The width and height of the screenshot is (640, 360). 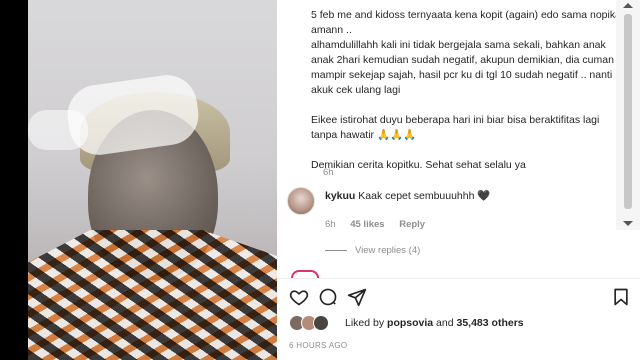 I want to click on liked-by-connector: and, so click(x=445, y=323).